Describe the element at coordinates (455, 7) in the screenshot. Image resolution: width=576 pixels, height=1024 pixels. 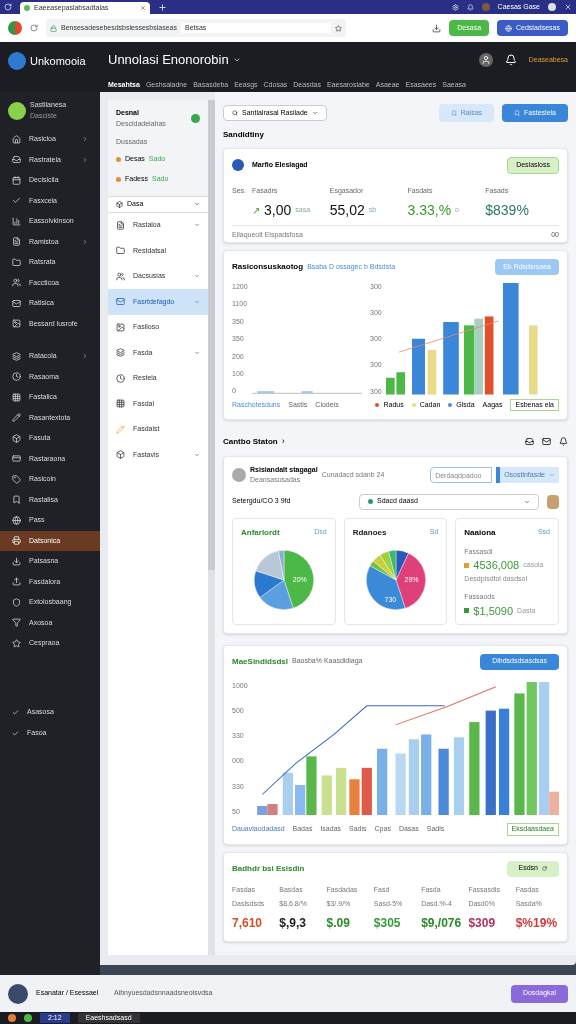
I see `settings-icon` at that location.